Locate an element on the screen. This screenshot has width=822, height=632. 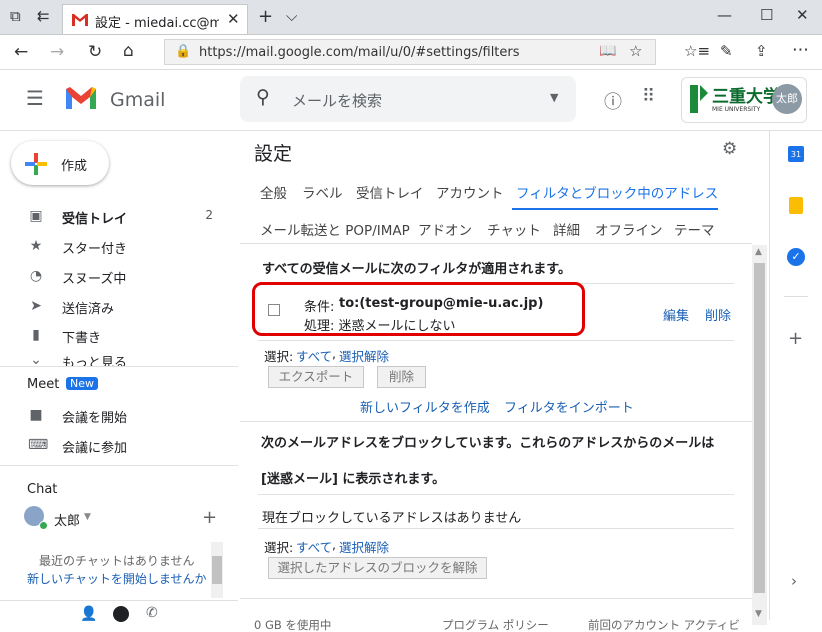
chevron-right-icon: › is located at coordinates (794, 581).